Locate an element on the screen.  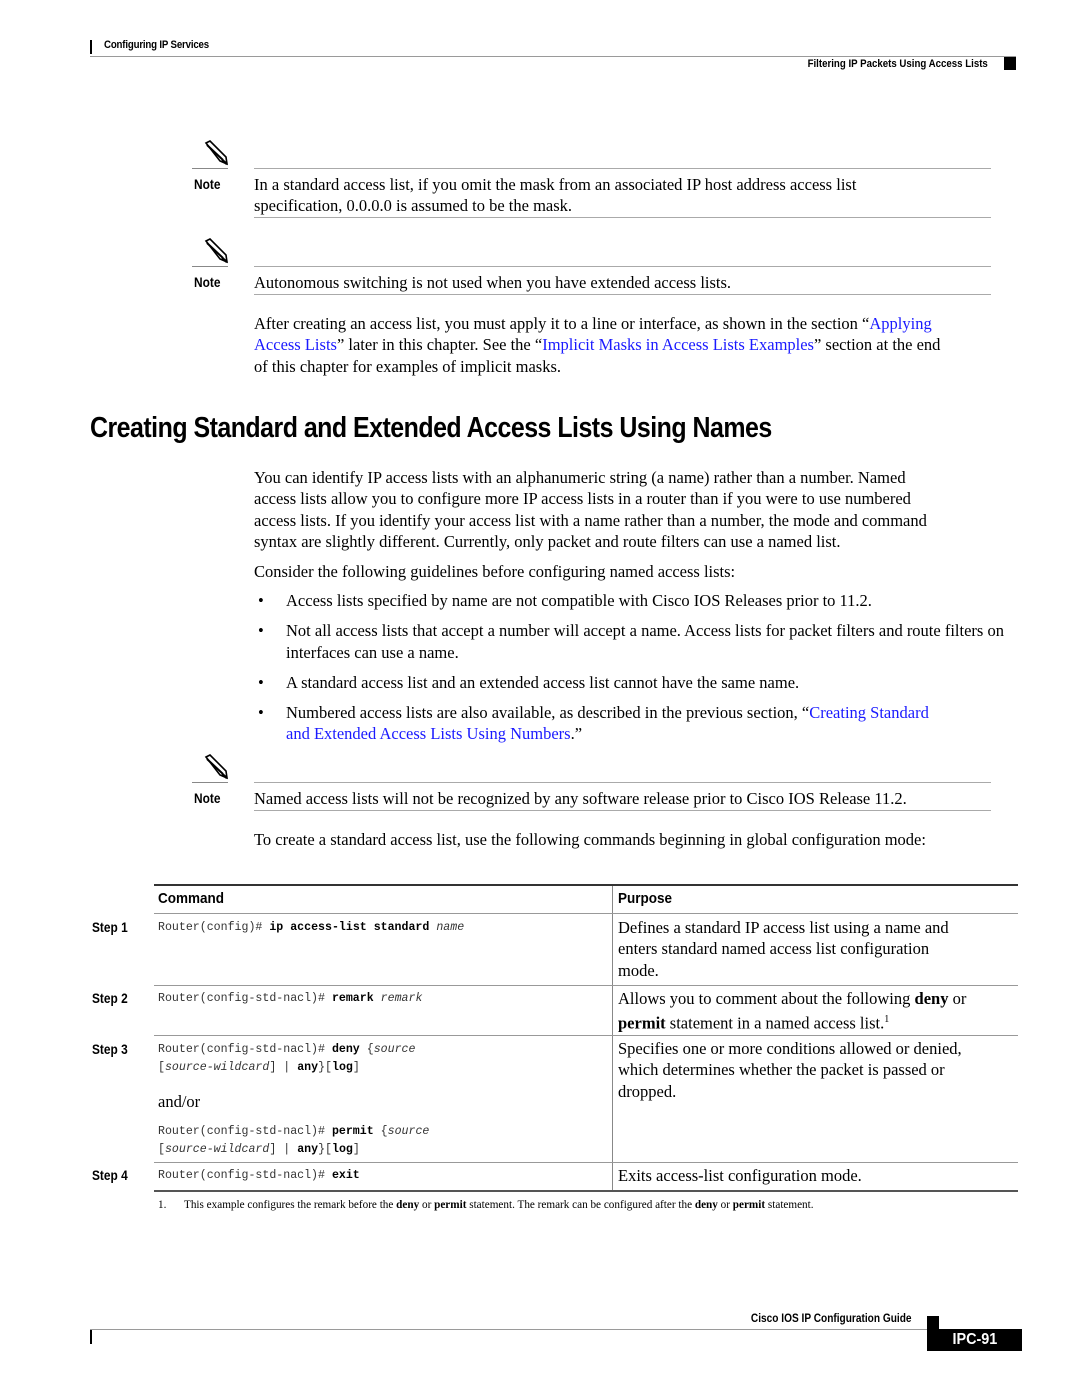
step-label: Step 2 is located at coordinates (110, 998).